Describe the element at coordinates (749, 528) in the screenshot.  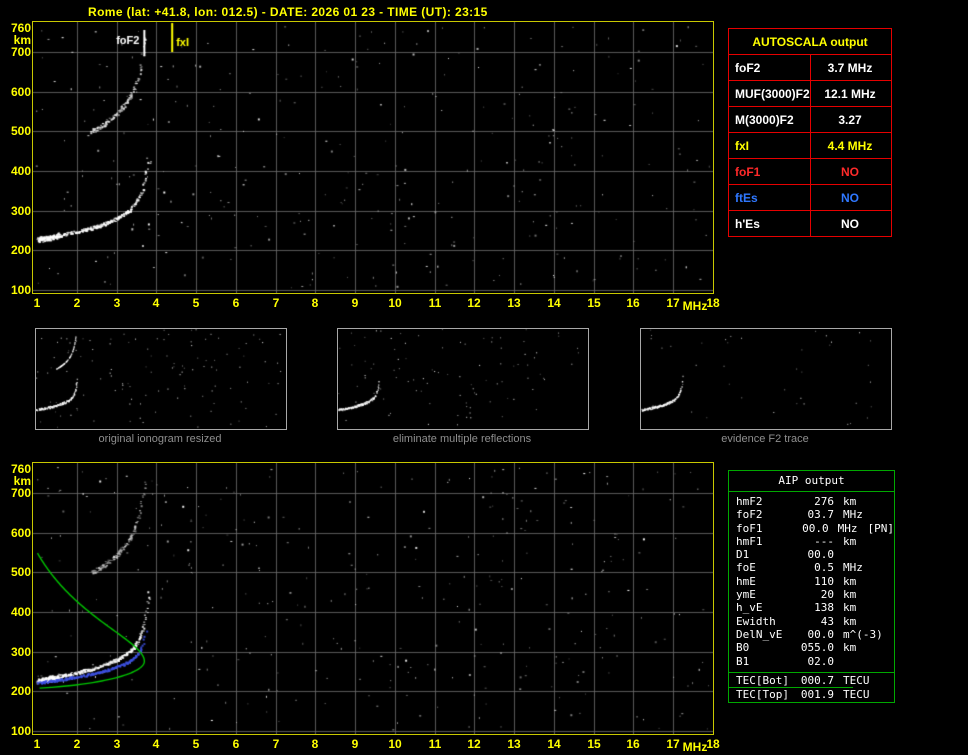
I see `aip-param-name: foF1` at that location.